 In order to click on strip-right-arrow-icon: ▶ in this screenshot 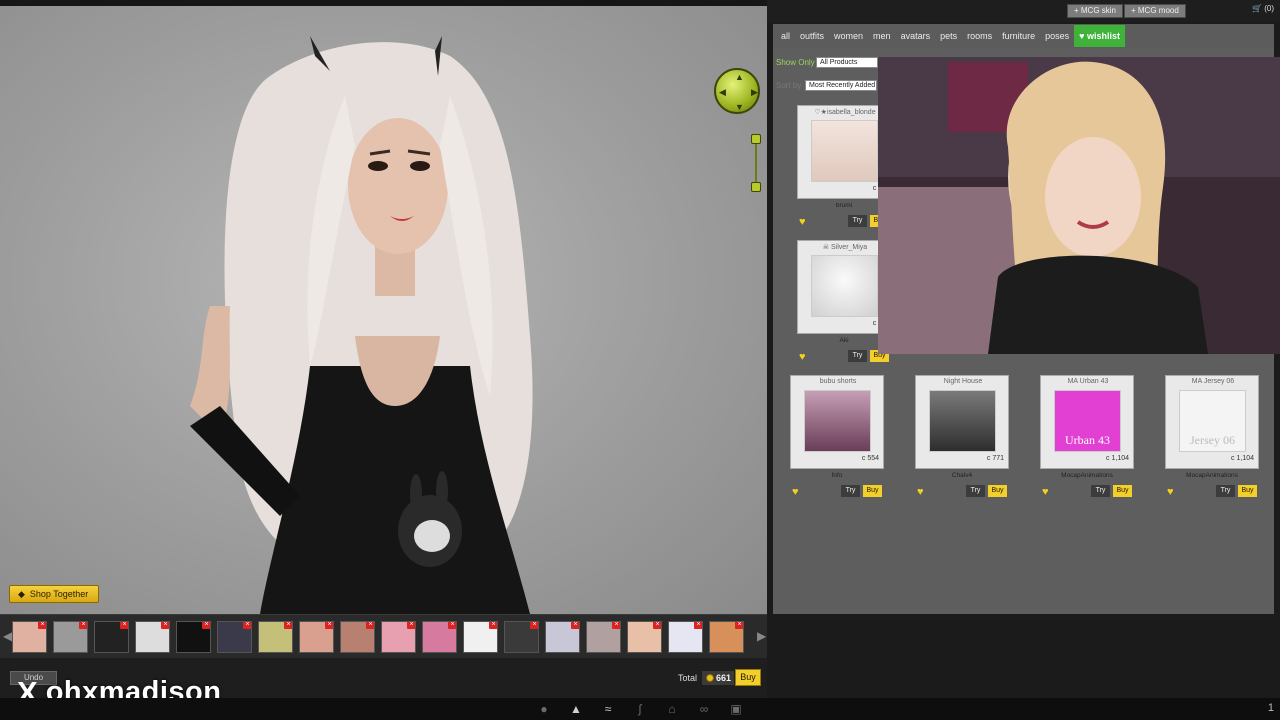, I will do `click(761, 636)`.